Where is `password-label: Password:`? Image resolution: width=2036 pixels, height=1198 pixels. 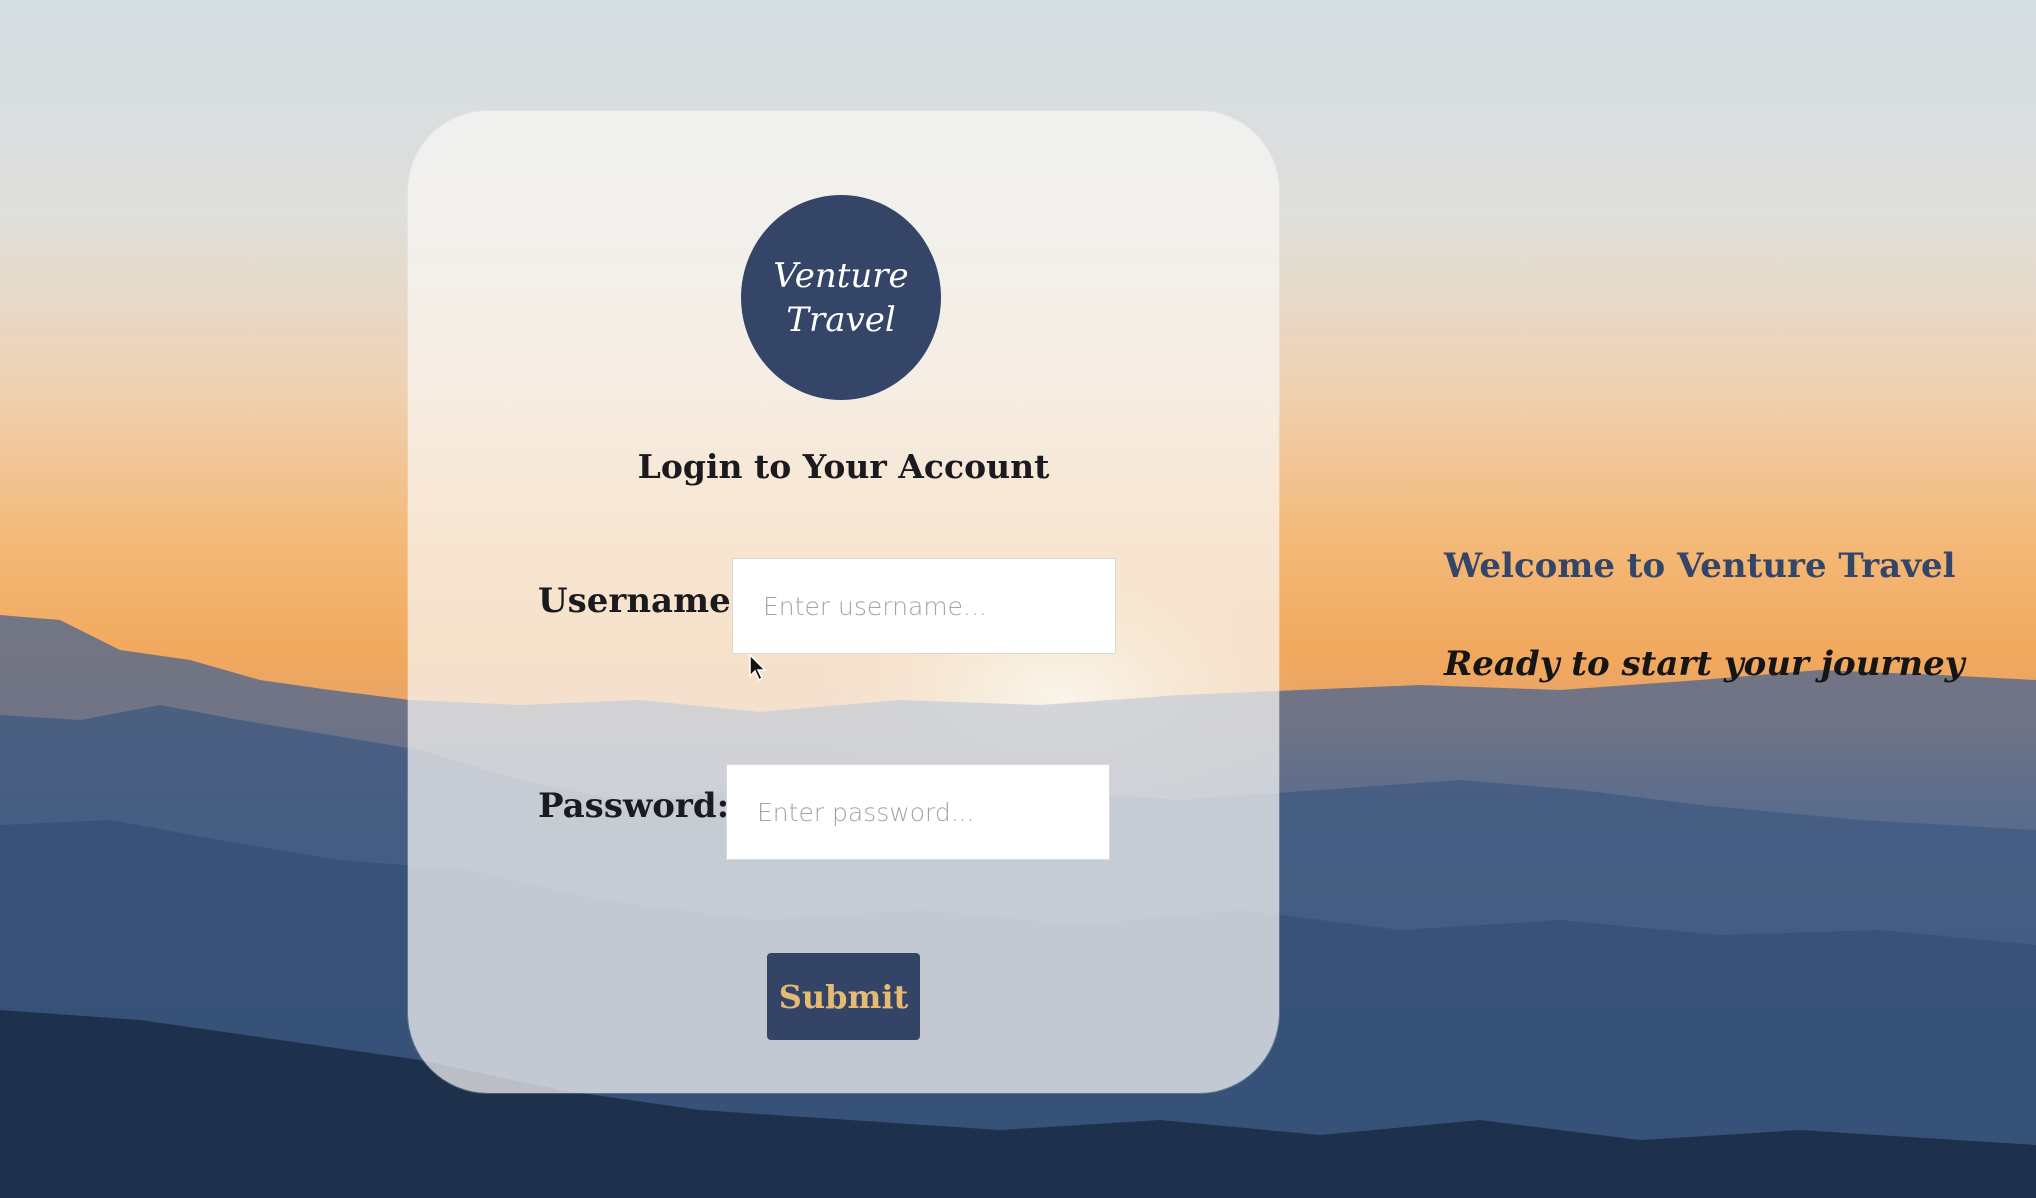
password-label: Password: is located at coordinates (634, 806).